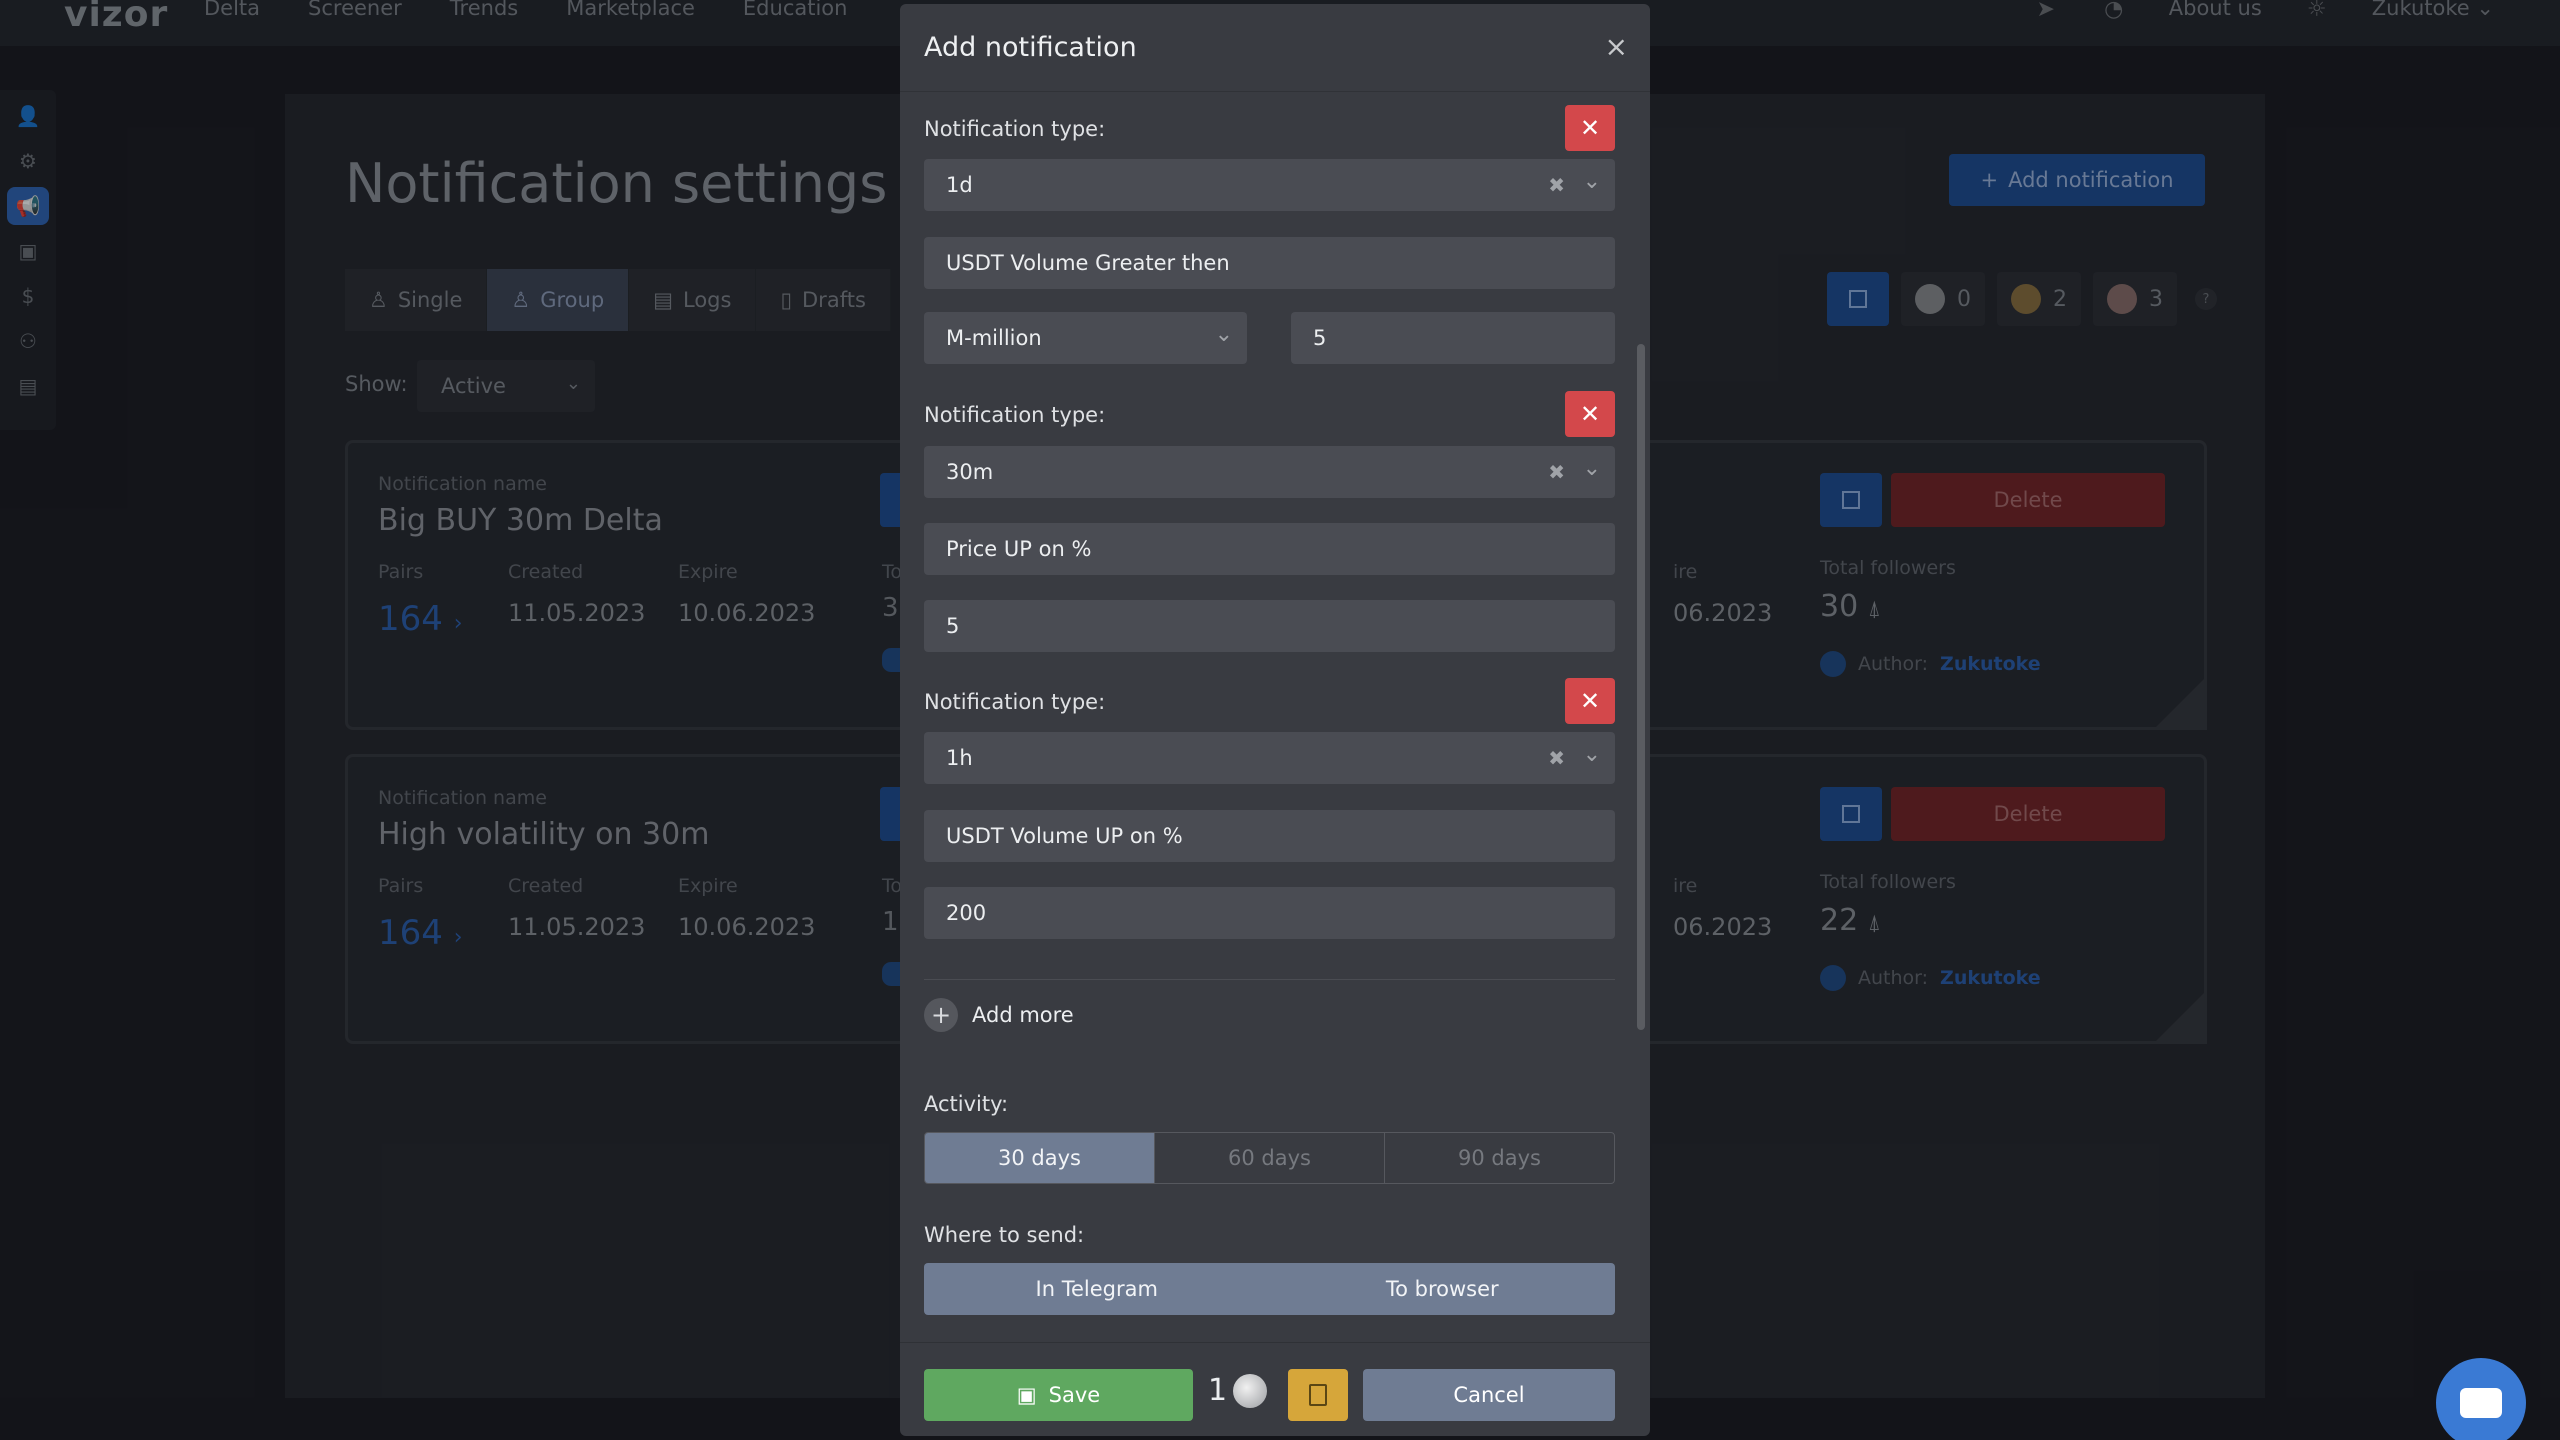 Image resolution: width=2560 pixels, height=1440 pixels. What do you see at coordinates (941, 1015) in the screenshot?
I see `plus-icon: +` at bounding box center [941, 1015].